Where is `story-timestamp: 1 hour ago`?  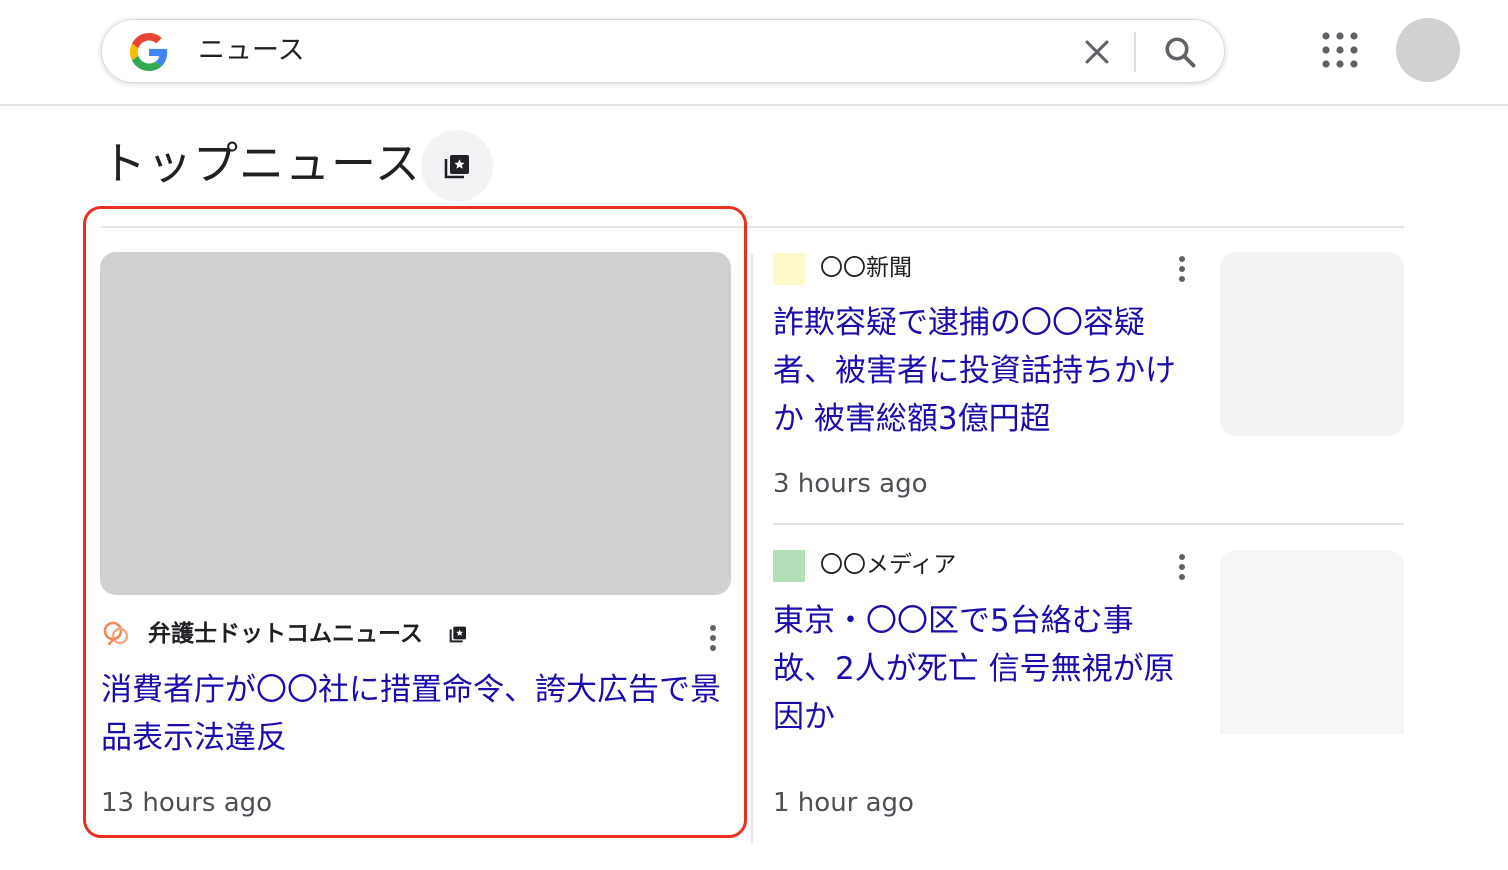
story-timestamp: 1 hour ago is located at coordinates (843, 803).